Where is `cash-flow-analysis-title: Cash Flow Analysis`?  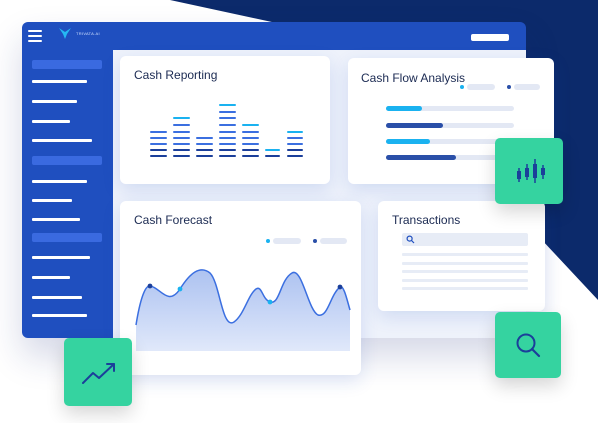
cash-flow-analysis-title: Cash Flow Analysis is located at coordinates (413, 78).